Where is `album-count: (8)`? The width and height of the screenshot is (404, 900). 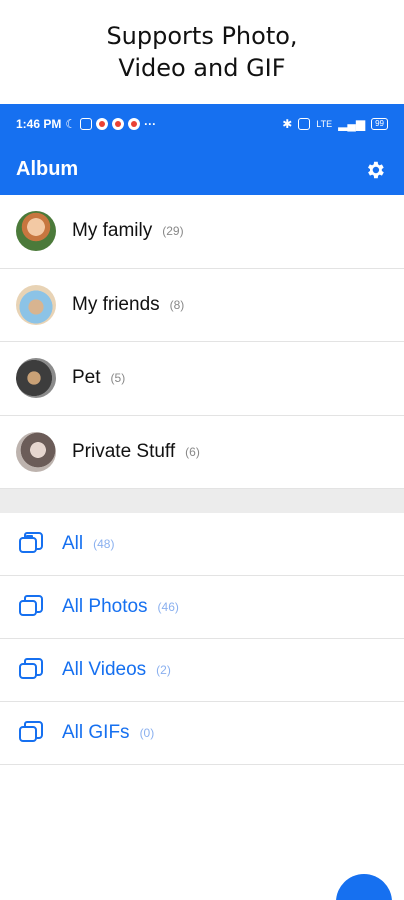
album-count: (8) is located at coordinates (177, 304).